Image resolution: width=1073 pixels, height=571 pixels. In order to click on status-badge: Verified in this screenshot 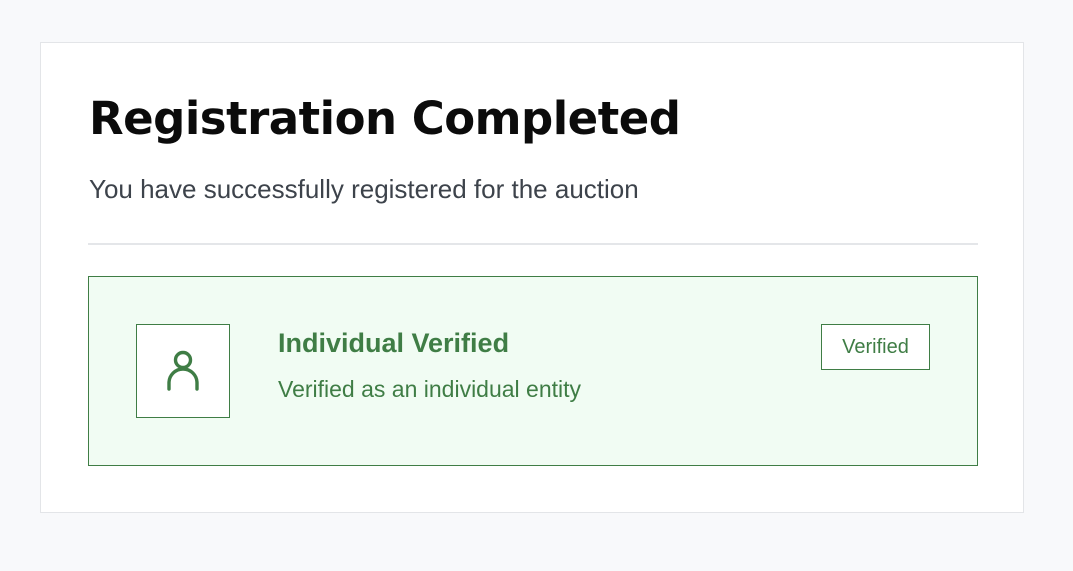, I will do `click(875, 347)`.